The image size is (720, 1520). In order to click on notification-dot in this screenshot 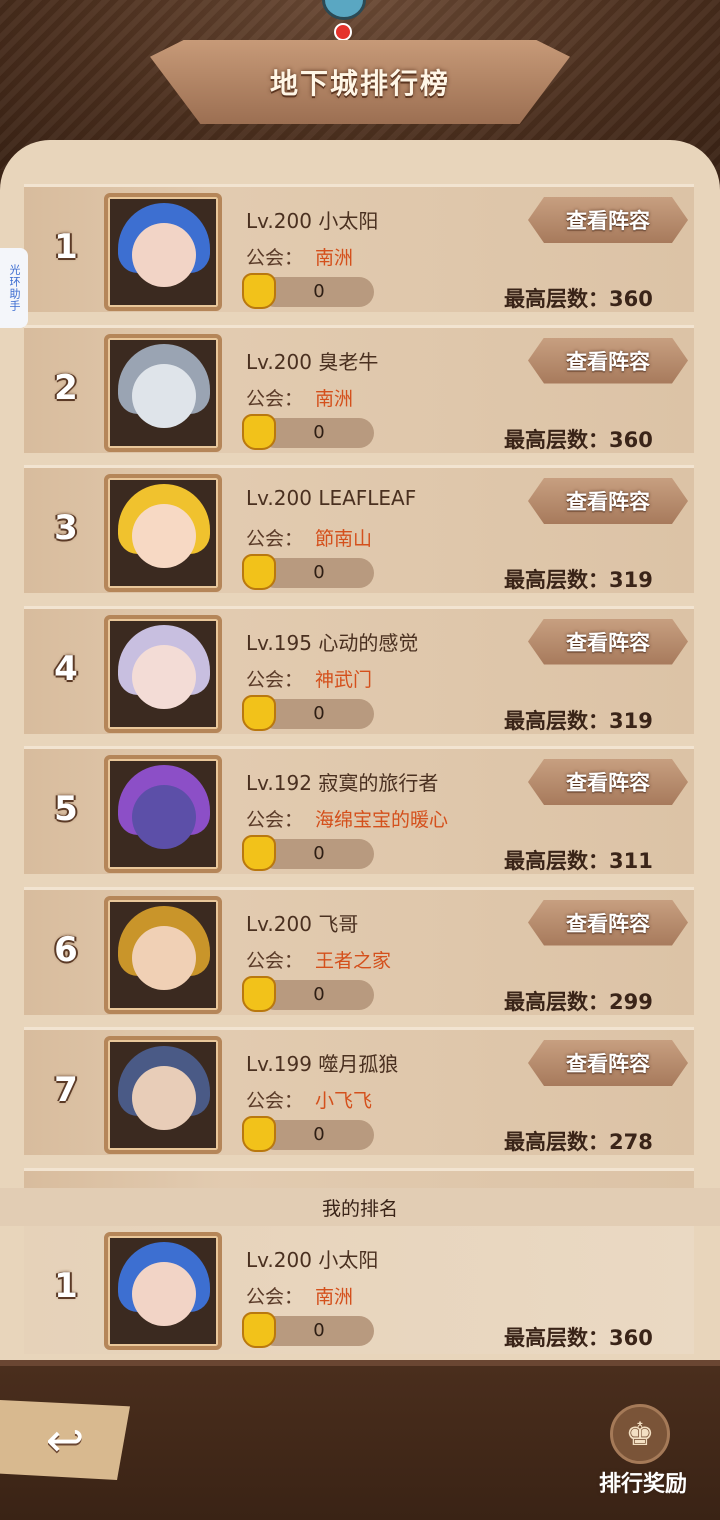, I will do `click(343, 32)`.